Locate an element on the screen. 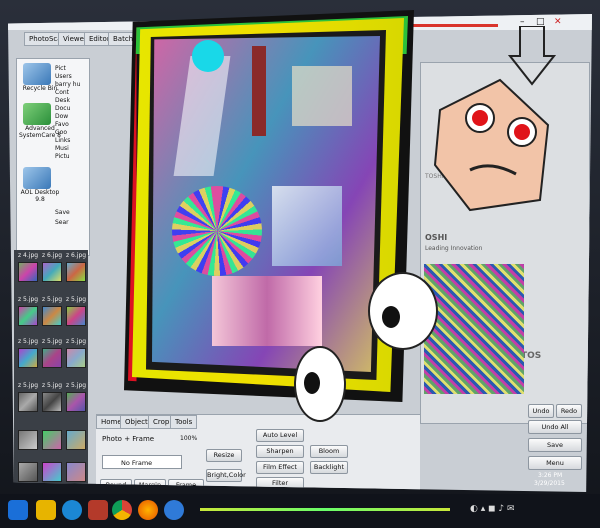 This screenshot has width=600, height=528. tree-item: Desk is located at coordinates (62, 101).